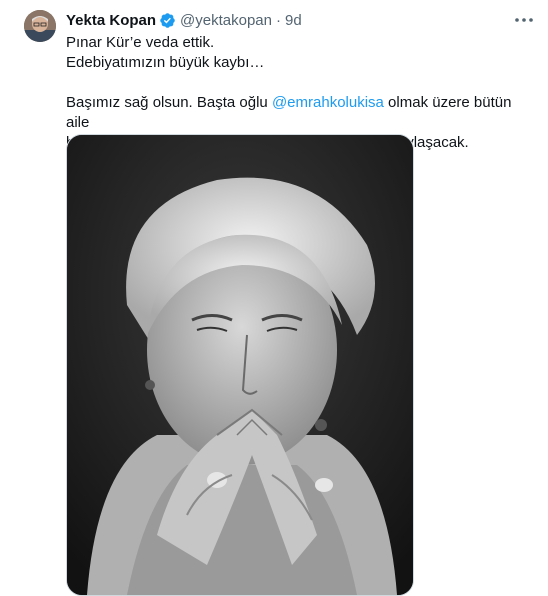  I want to click on tweet-line-1: Pınar Kür’e veda ettik., so click(140, 42).